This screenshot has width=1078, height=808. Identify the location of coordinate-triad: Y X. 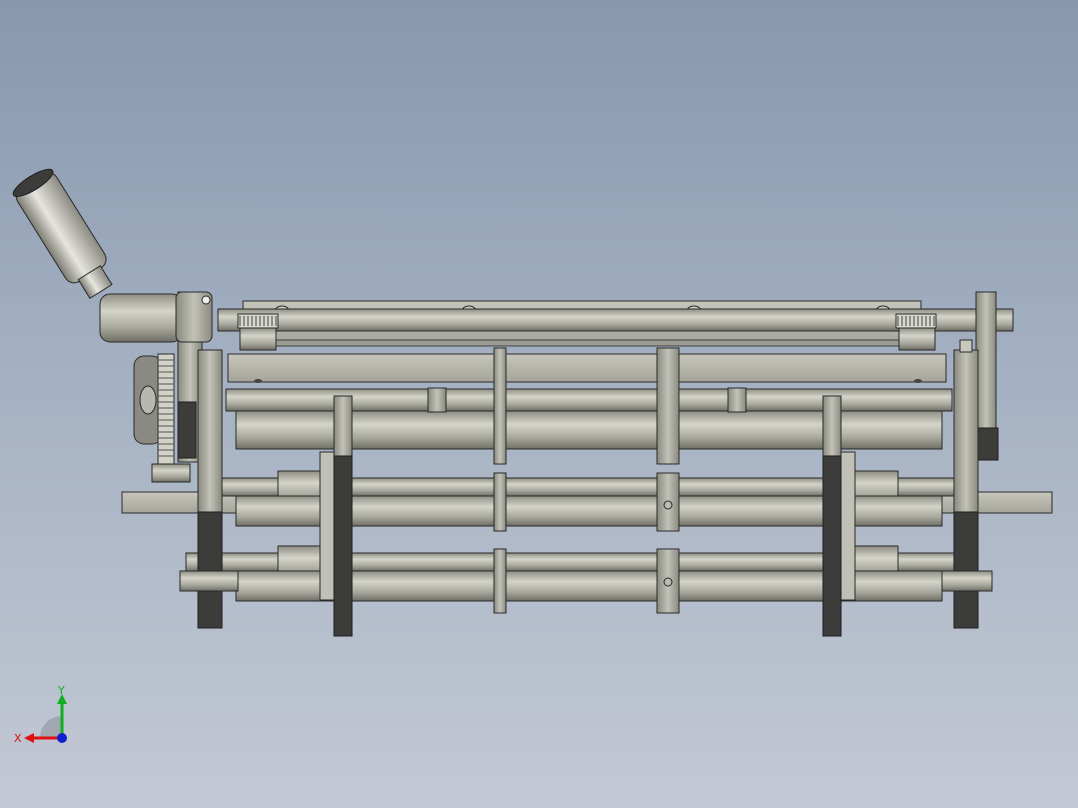
(40, 715).